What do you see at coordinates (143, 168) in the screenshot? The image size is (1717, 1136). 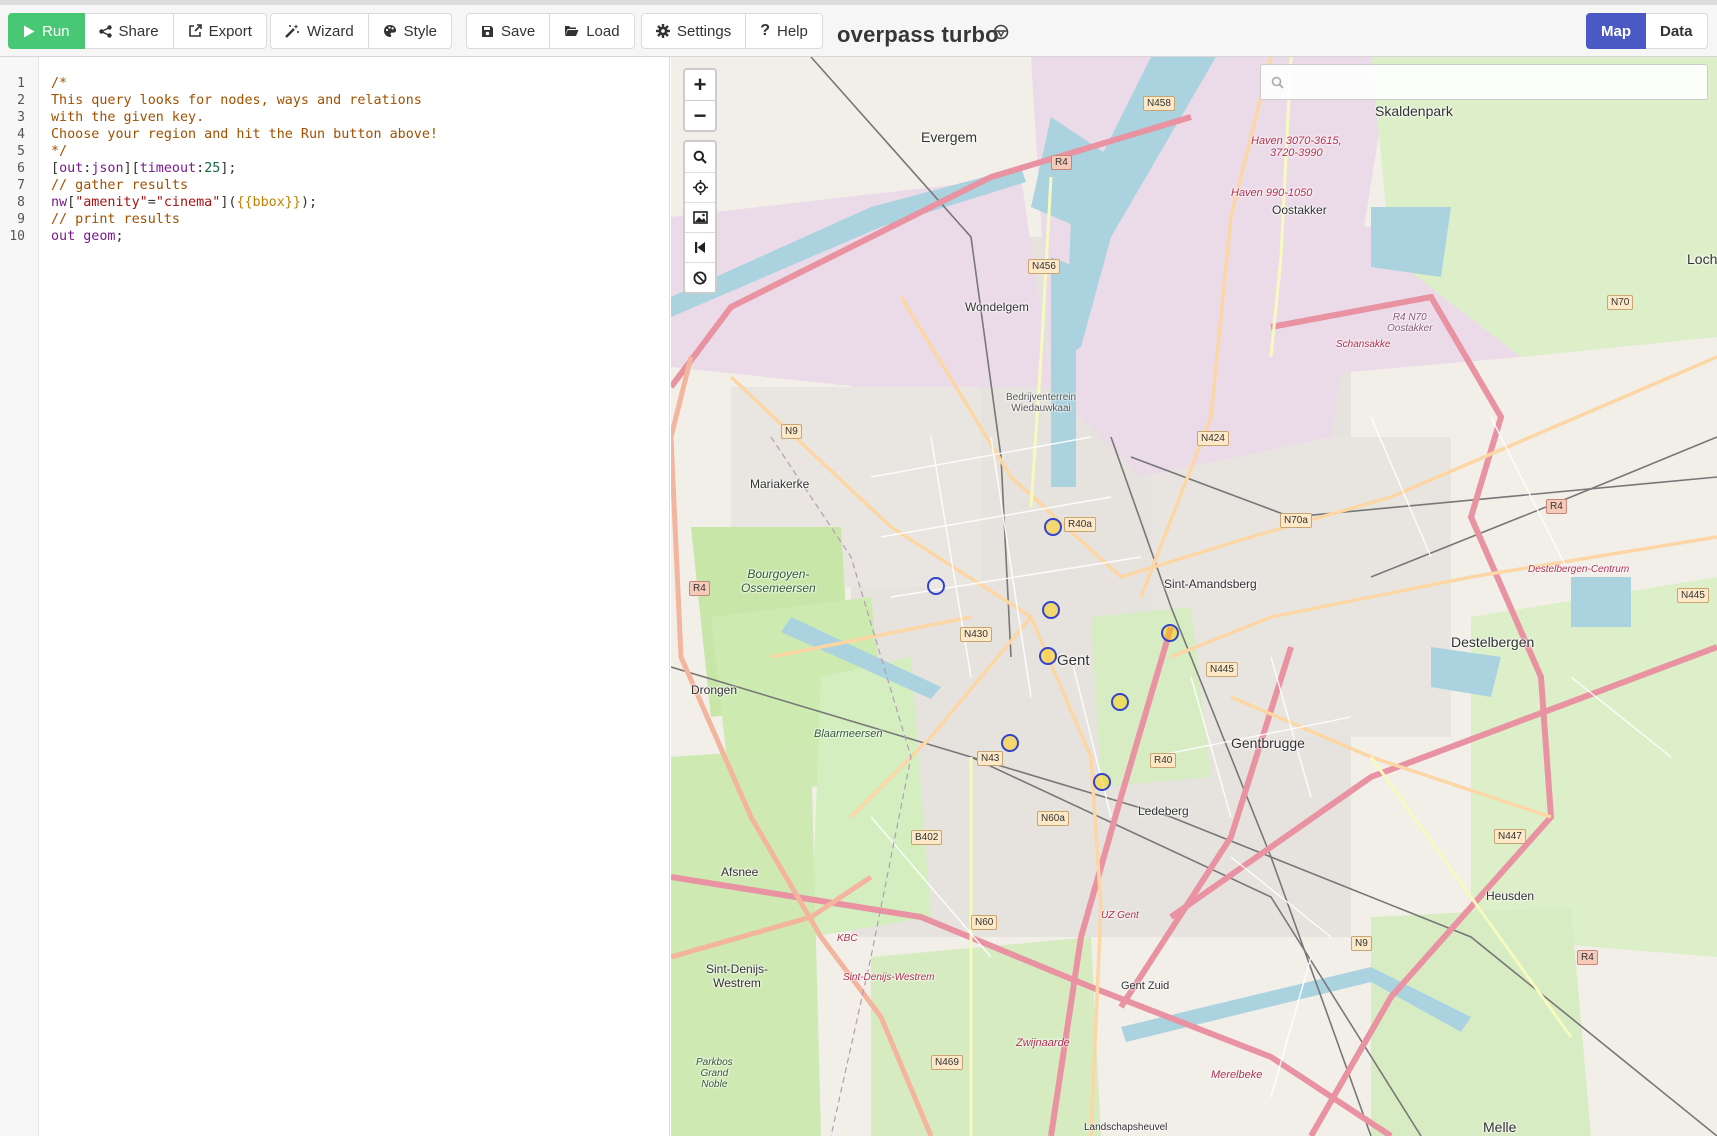 I see `code-line: [out:json][timeout:25];` at bounding box center [143, 168].